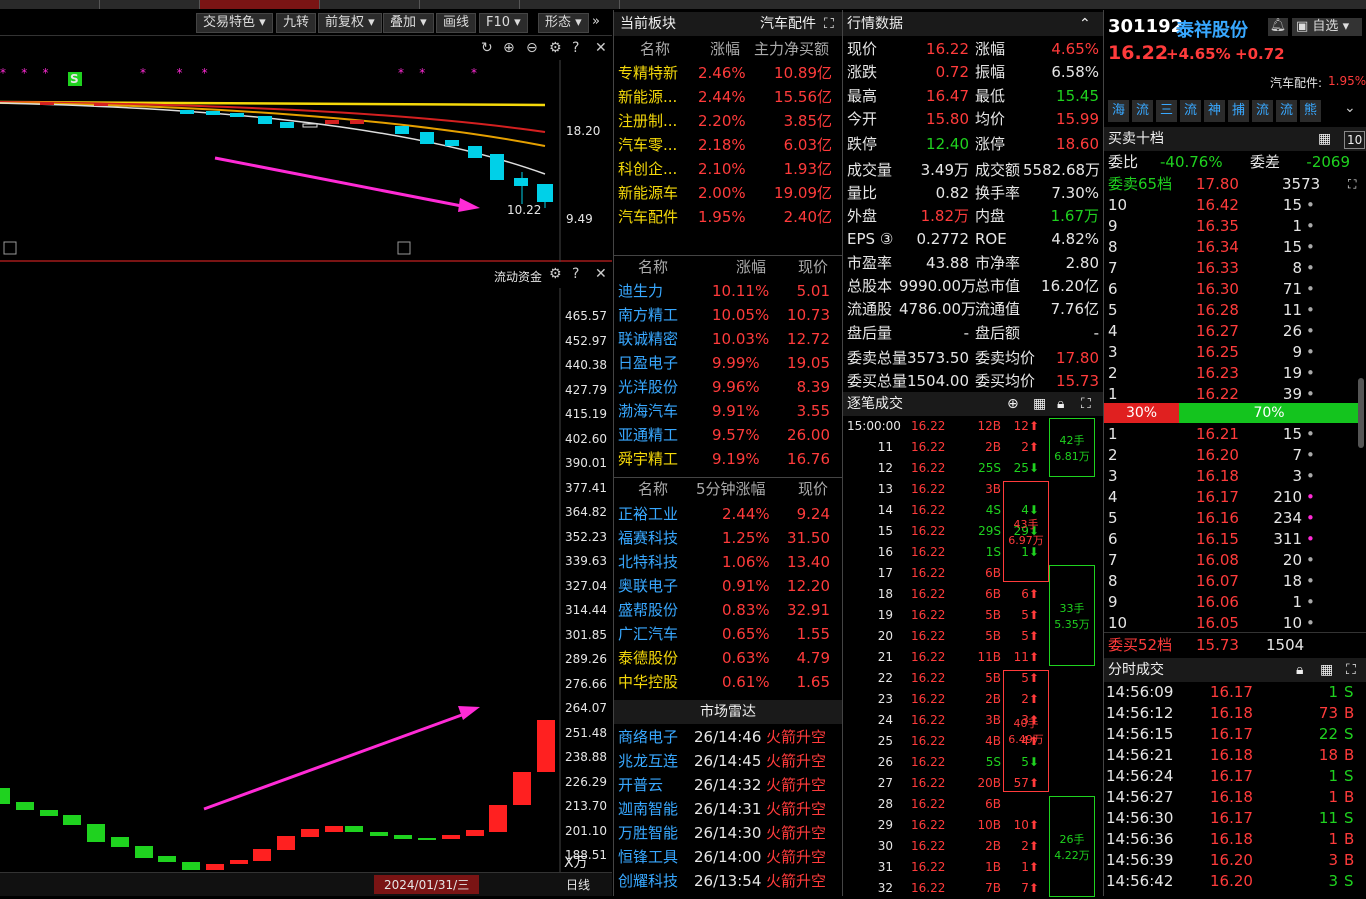 This screenshot has width=1366, height=899. I want to click on chevron-down-icon: ⌄, so click(1350, 108).